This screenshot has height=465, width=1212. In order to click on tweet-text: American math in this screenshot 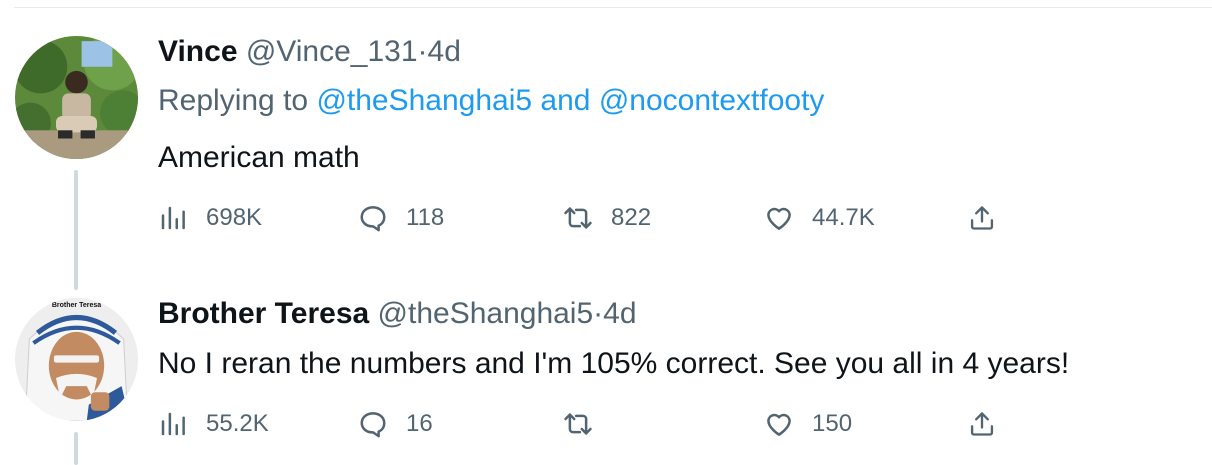, I will do `click(259, 157)`.